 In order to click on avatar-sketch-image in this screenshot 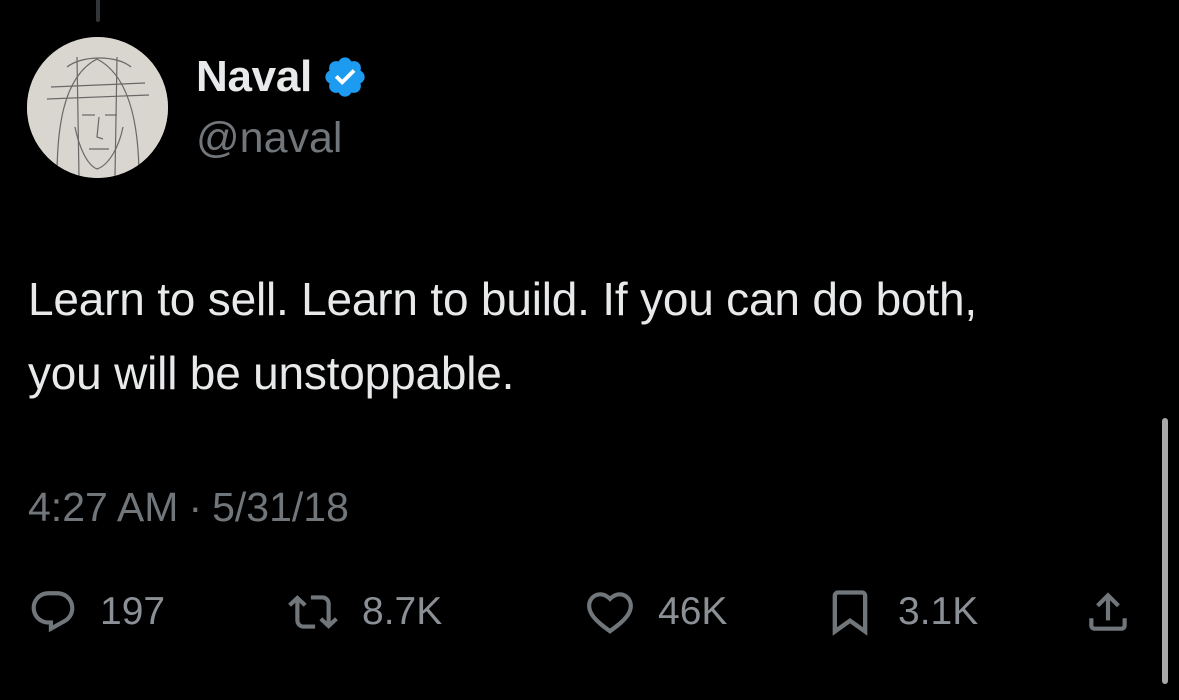, I will do `click(97, 107)`.